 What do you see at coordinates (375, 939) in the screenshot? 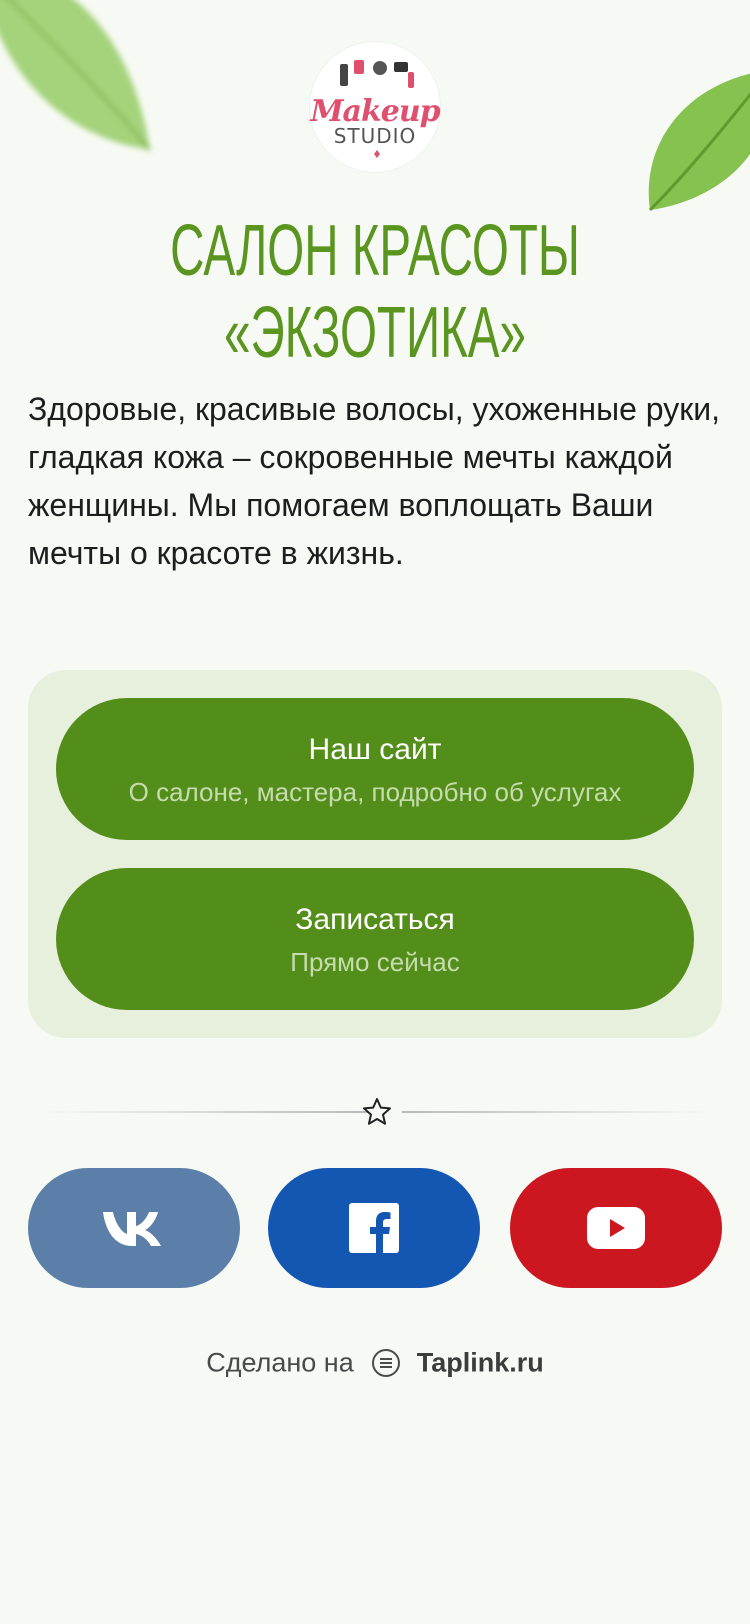
I see `book-appointment-button: Записаться Прямо сейчас` at bounding box center [375, 939].